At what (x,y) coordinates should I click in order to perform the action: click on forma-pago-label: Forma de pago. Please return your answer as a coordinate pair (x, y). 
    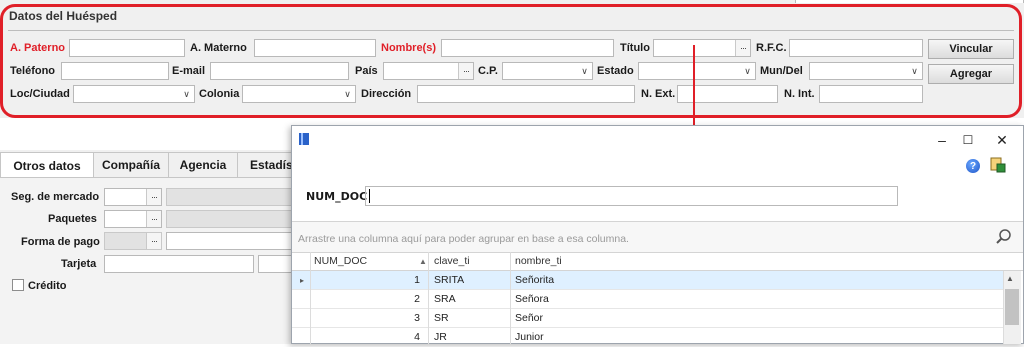
    Looking at the image, I should click on (60, 242).